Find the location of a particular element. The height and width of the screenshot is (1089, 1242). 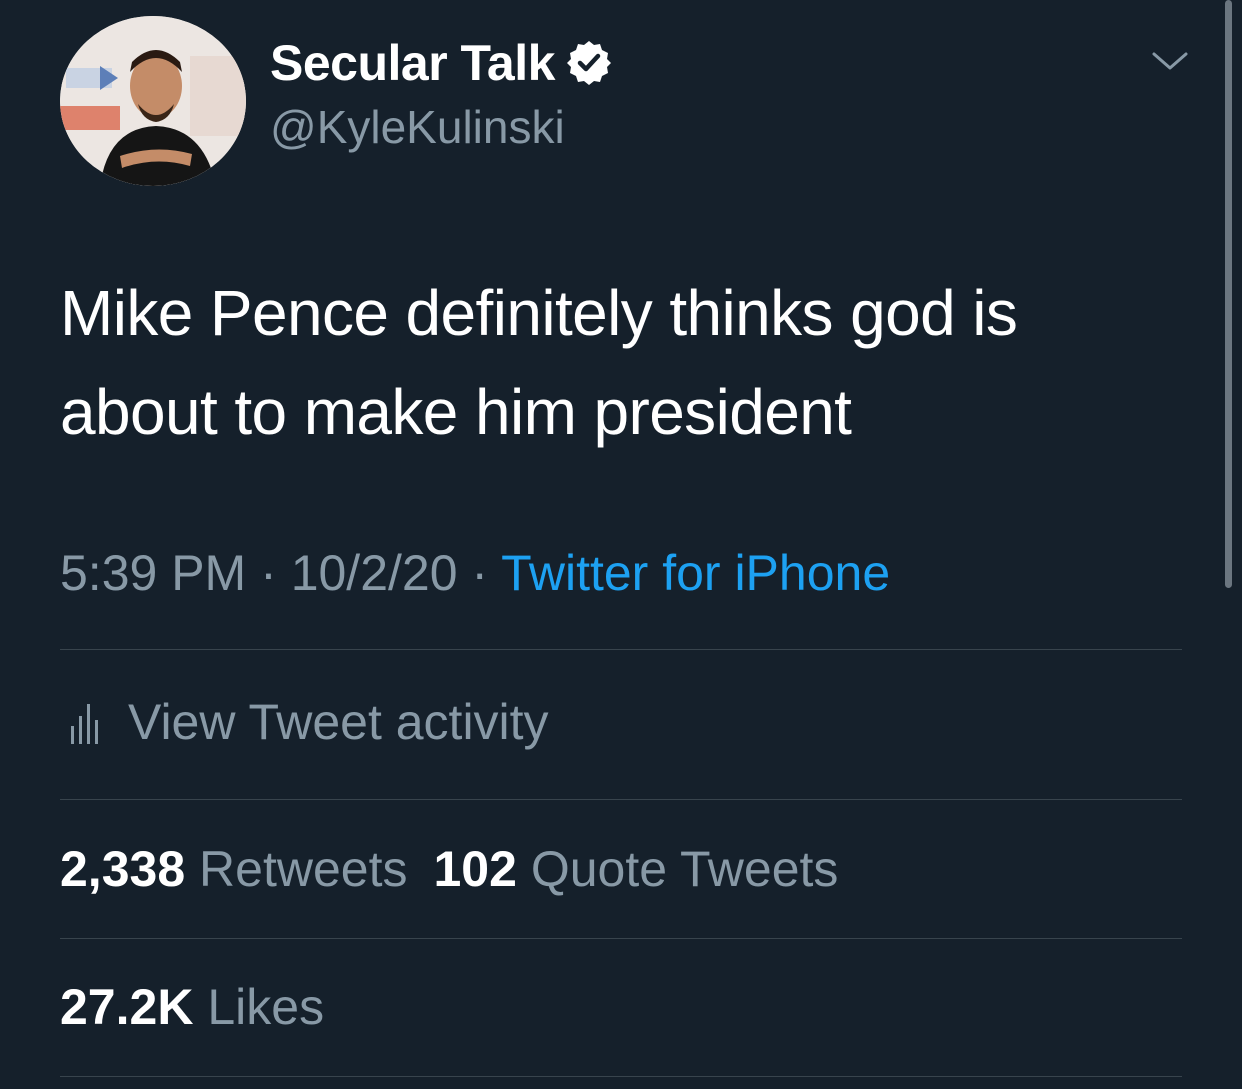

avatar is located at coordinates (153, 101).